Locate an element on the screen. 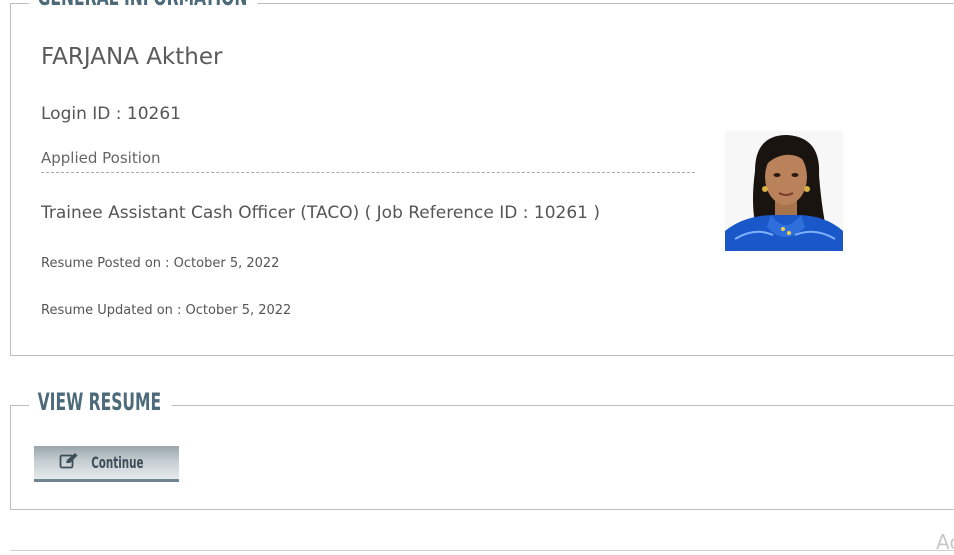 This screenshot has height=555, width=954. view-resume-legend: VIEW RESUME is located at coordinates (100, 402).